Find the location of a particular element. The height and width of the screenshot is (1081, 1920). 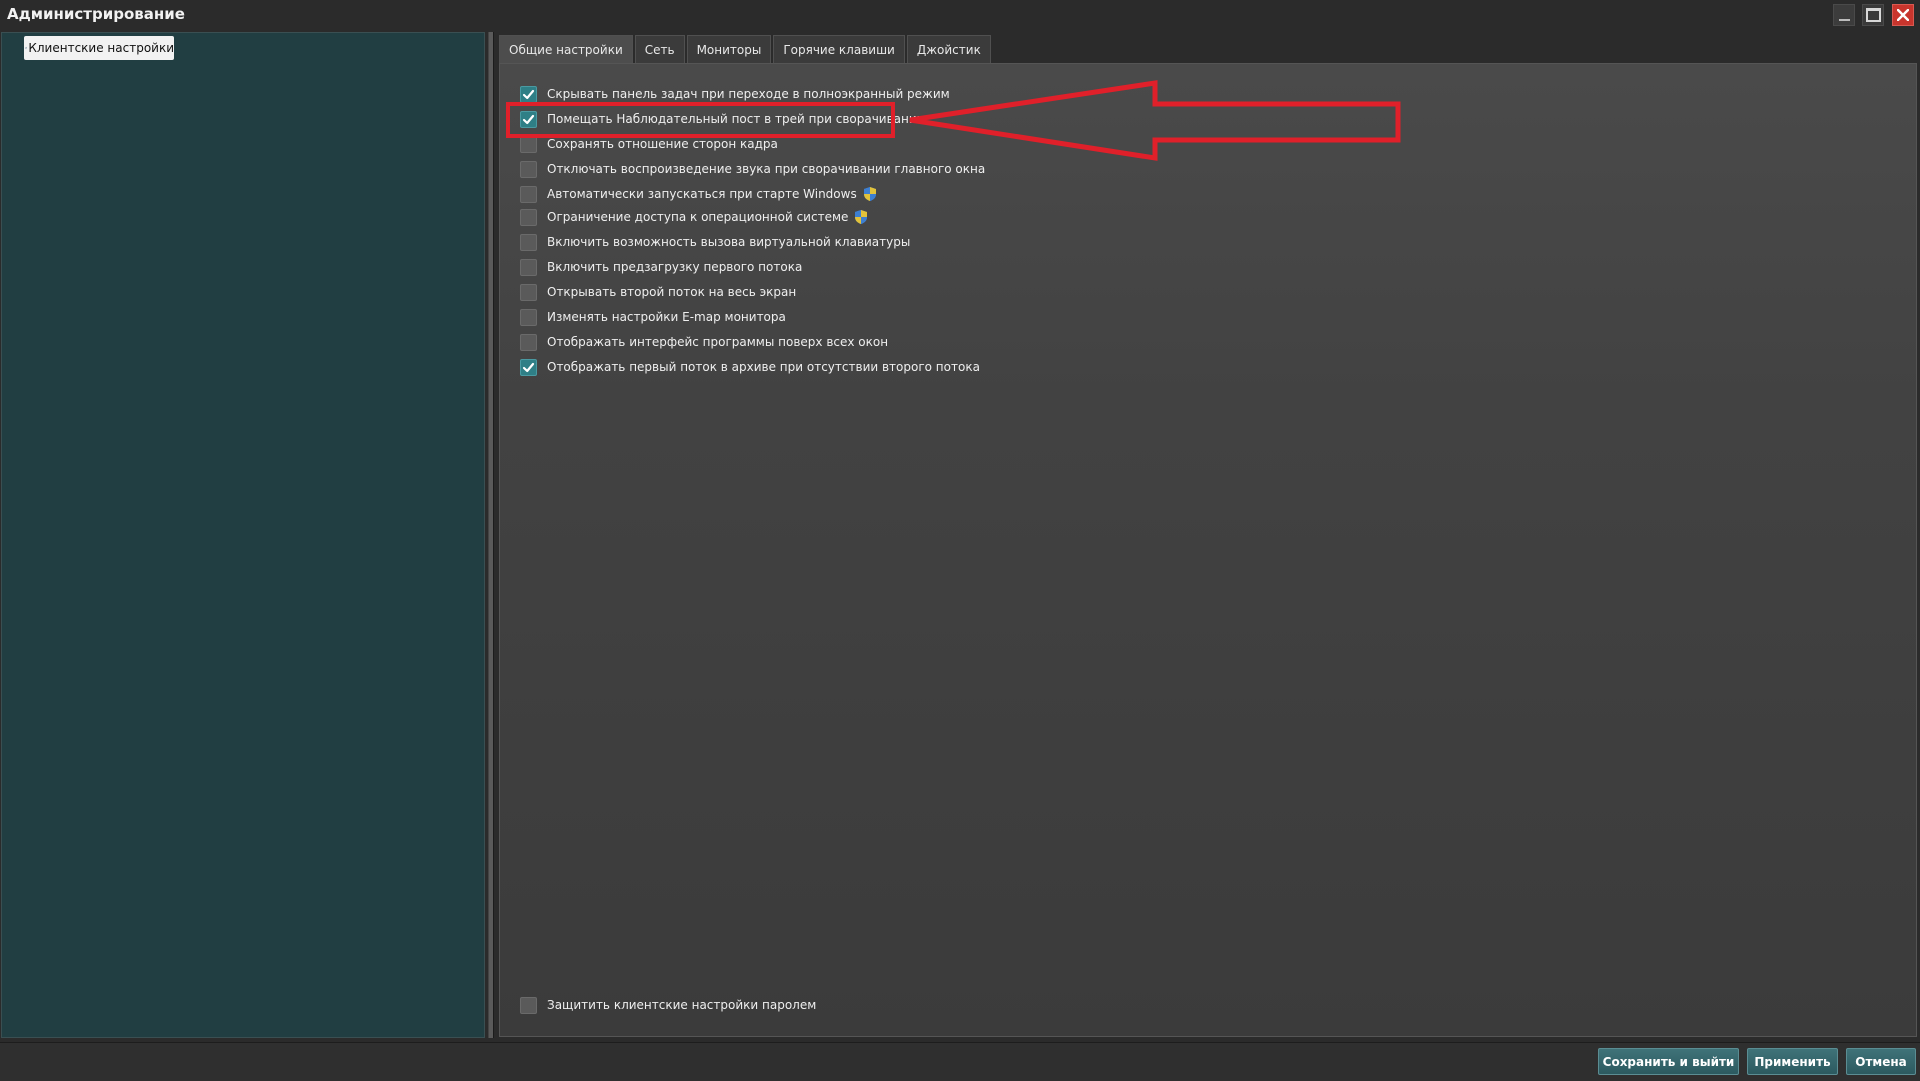

option-row: Сохранять отношение сторон кадра is located at coordinates (649, 144).